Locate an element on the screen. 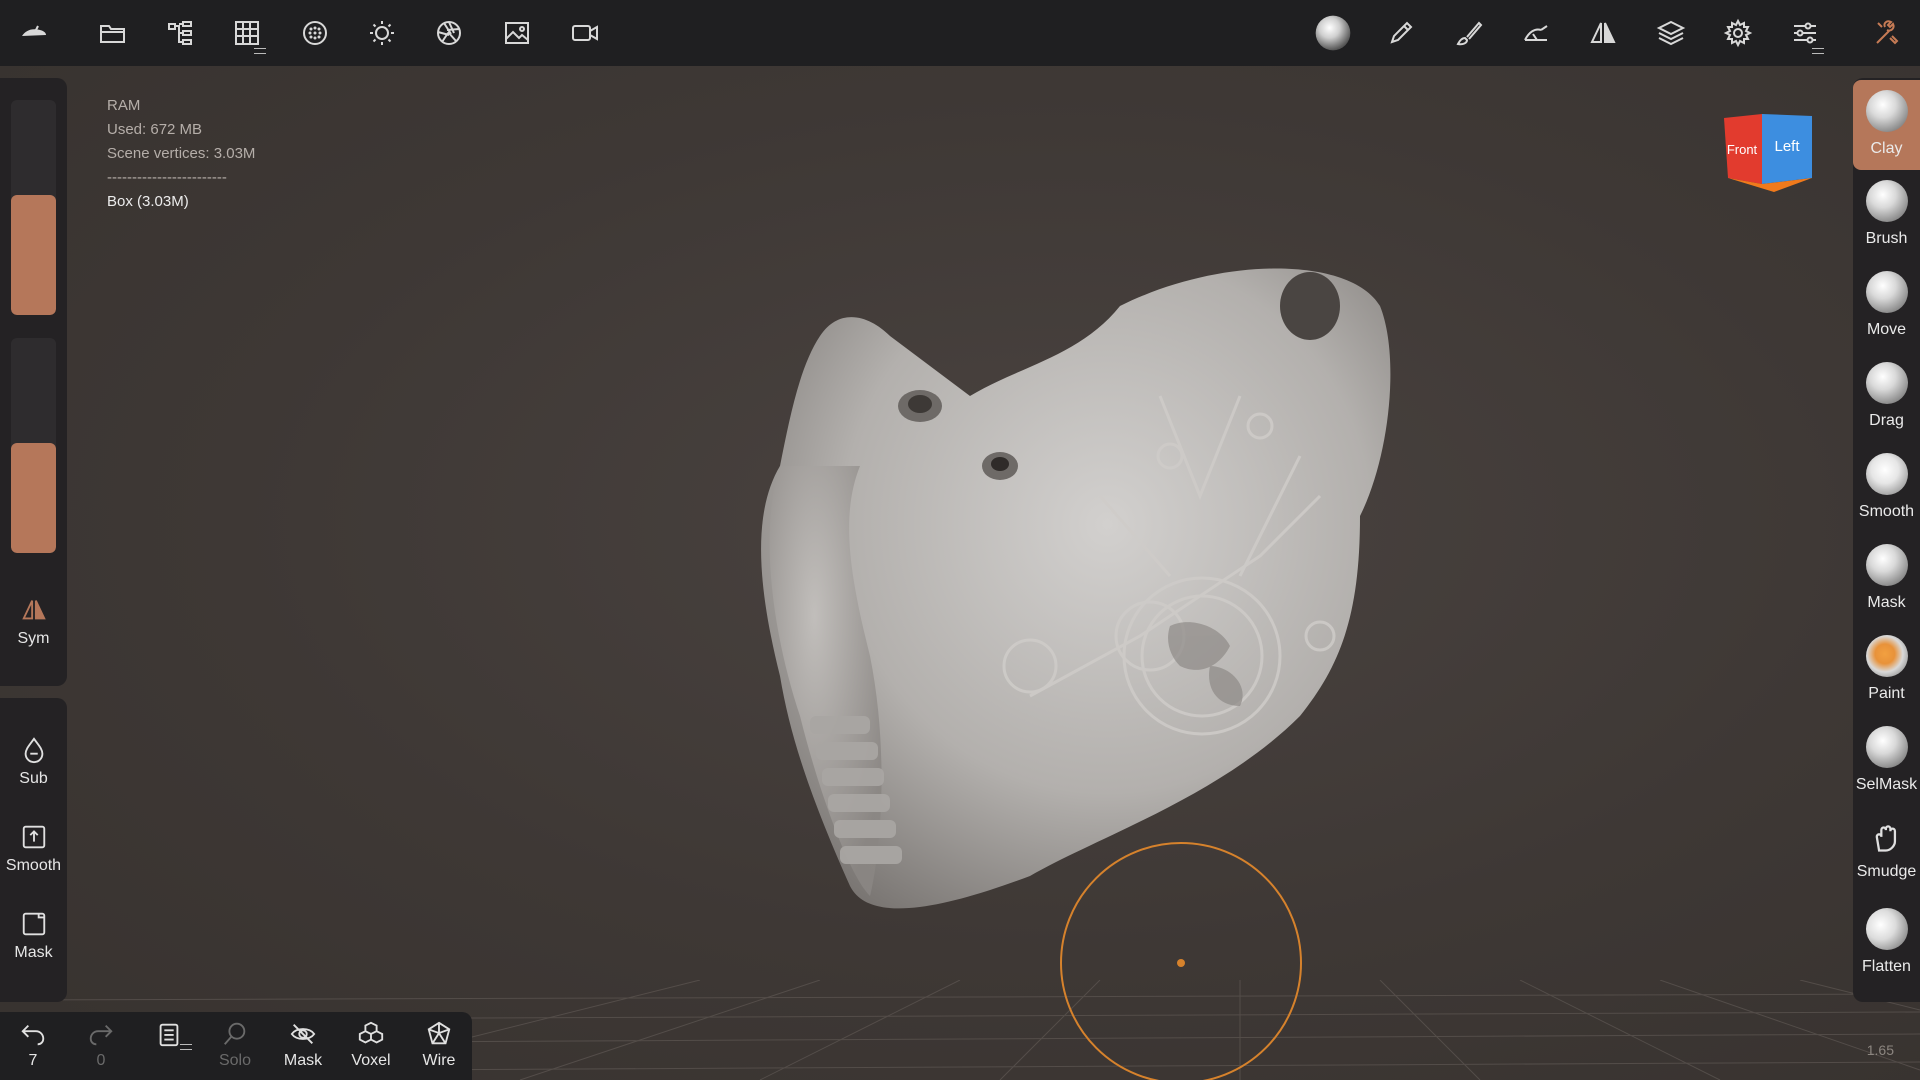 The image size is (1920, 1080). sliders-icon is located at coordinates (1805, 33).